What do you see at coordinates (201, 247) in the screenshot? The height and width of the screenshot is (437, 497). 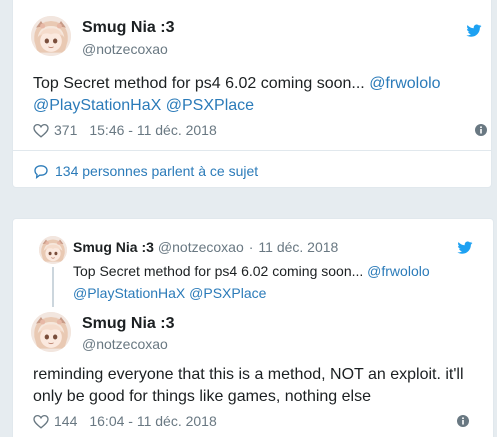 I see `quoted-author-handle: @notzecoxao` at bounding box center [201, 247].